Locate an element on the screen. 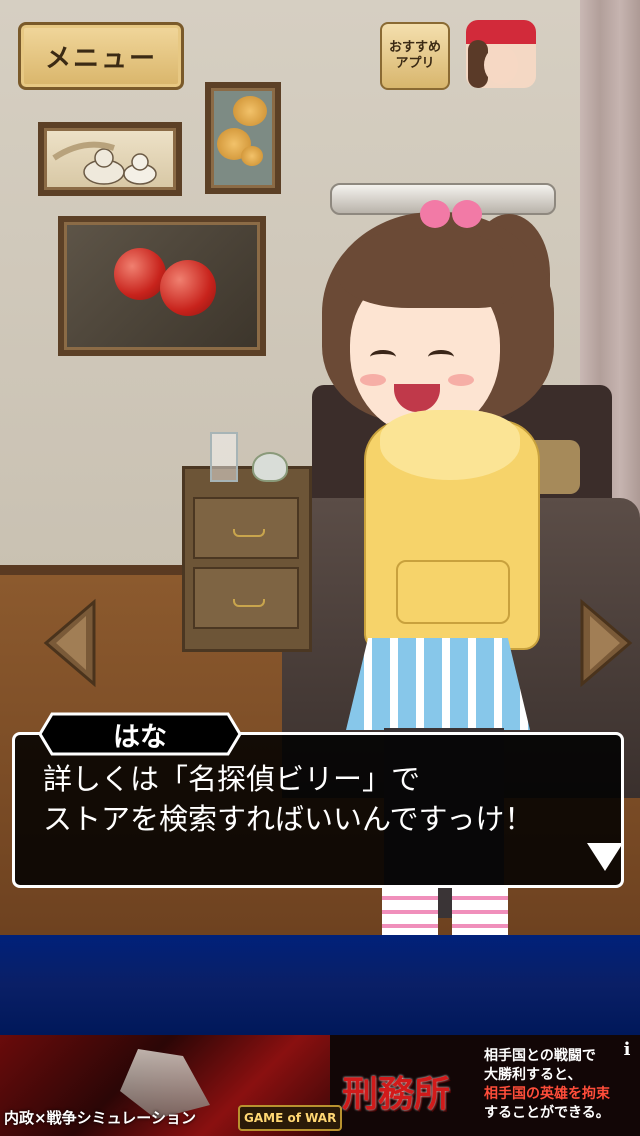  avatar-ad-icon is located at coordinates (501, 54).